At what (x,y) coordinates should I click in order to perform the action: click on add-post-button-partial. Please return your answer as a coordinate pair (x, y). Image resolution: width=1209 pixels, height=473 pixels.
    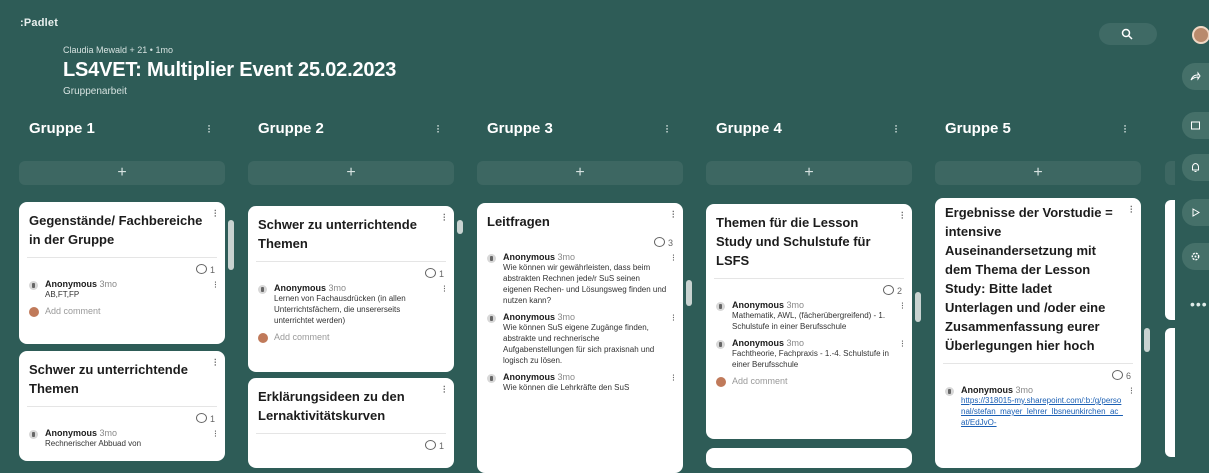
    Looking at the image, I should click on (1170, 173).